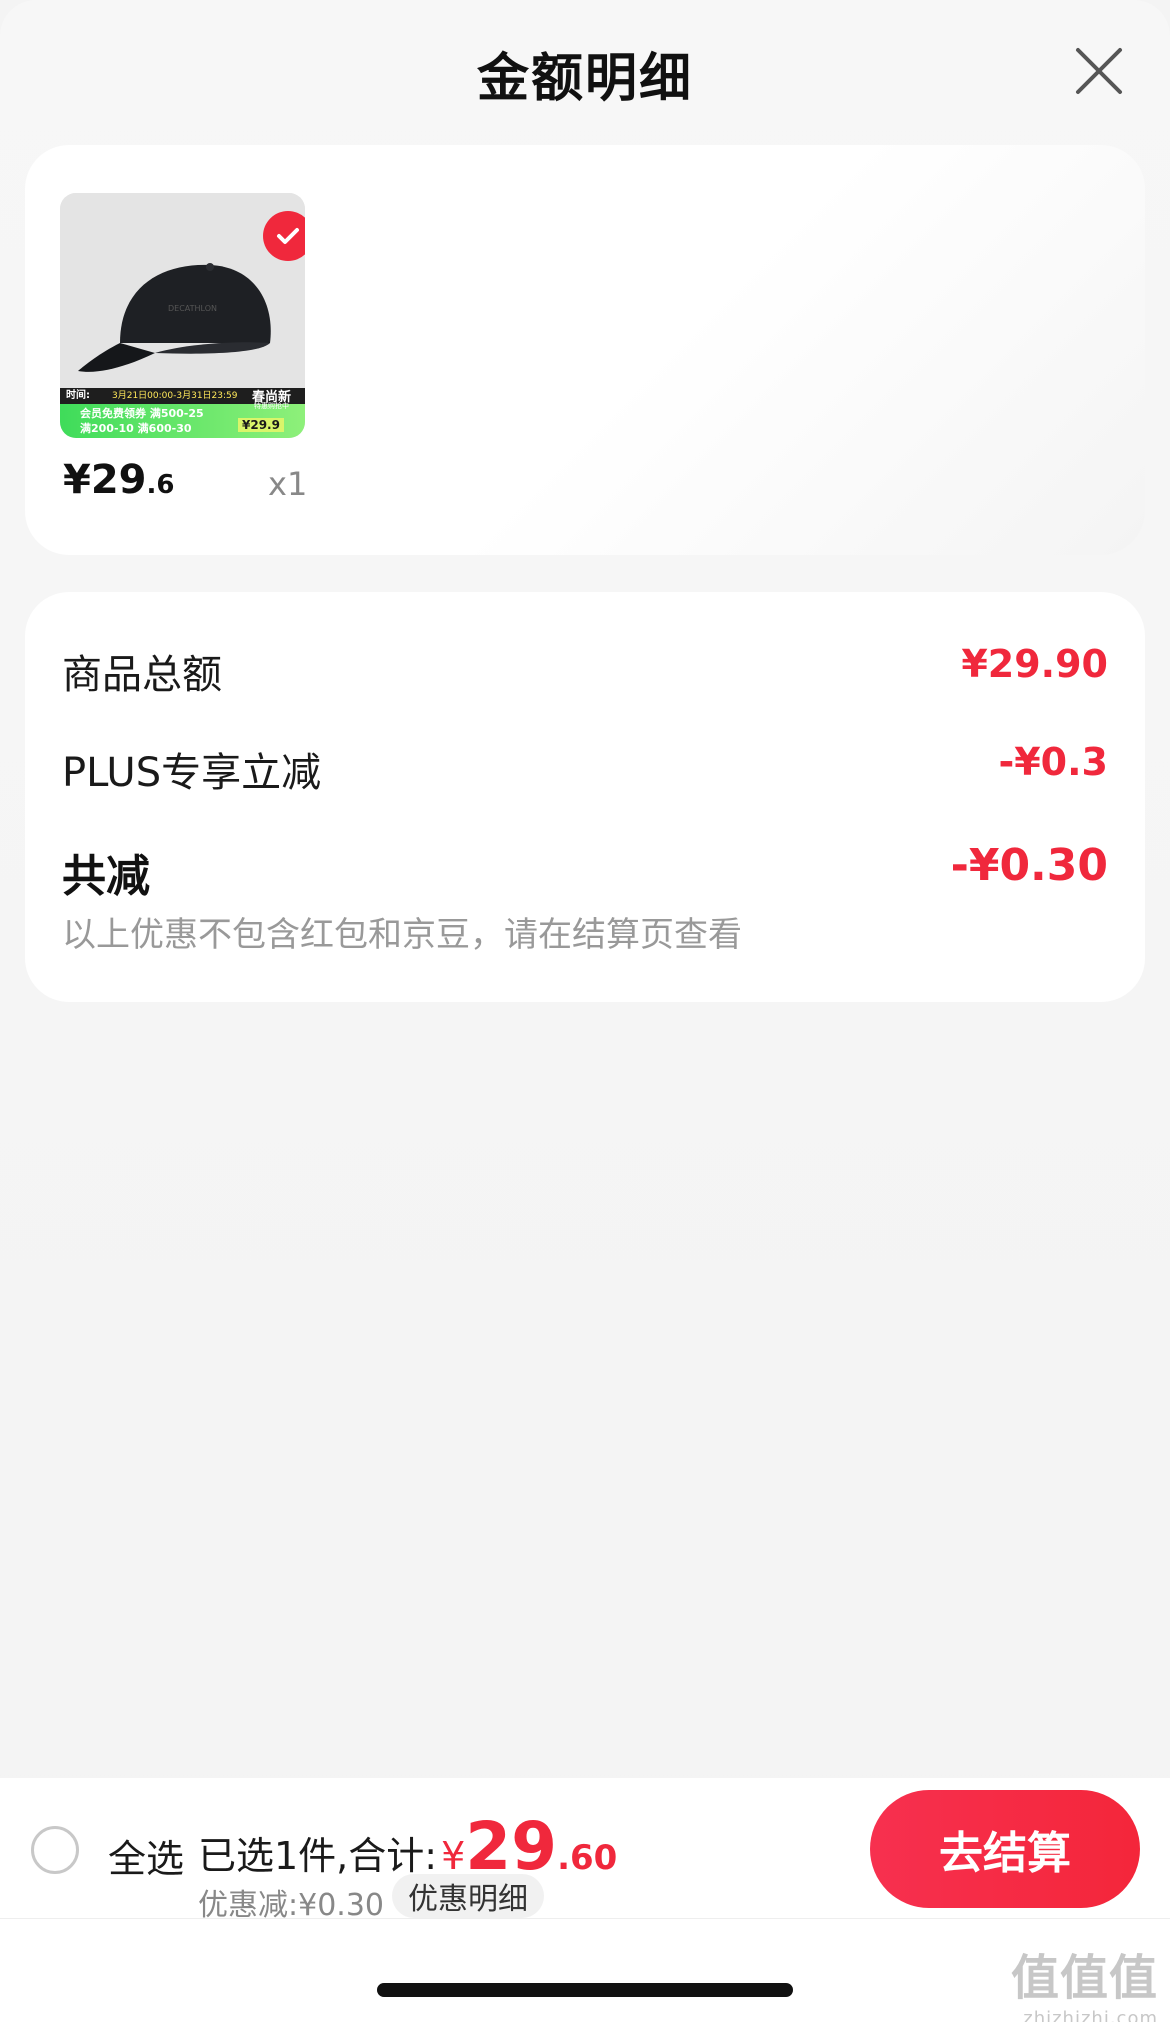  What do you see at coordinates (106, 876) in the screenshot?
I see `total-discount-label: 共减` at bounding box center [106, 876].